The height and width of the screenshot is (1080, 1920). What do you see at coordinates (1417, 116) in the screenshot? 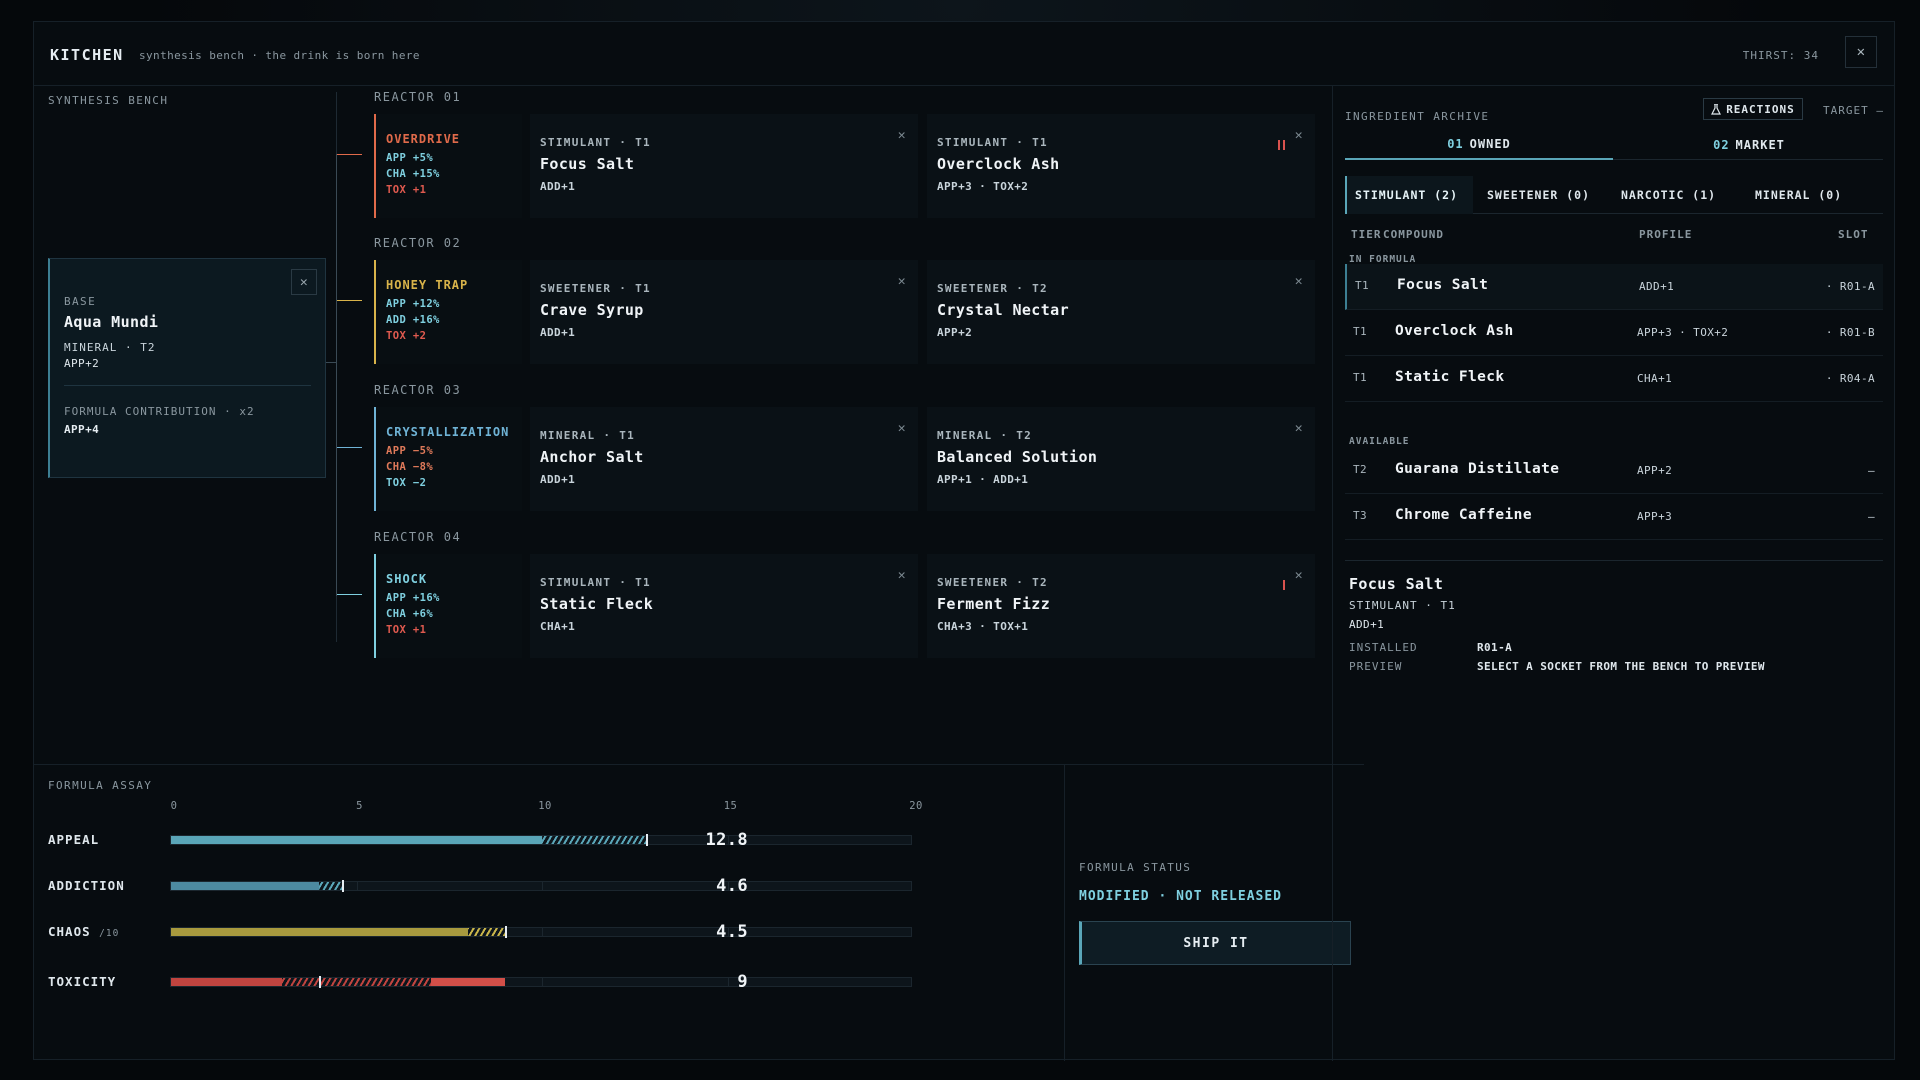
I see `archive-title: INGREDIENT ARCHIVE` at bounding box center [1417, 116].